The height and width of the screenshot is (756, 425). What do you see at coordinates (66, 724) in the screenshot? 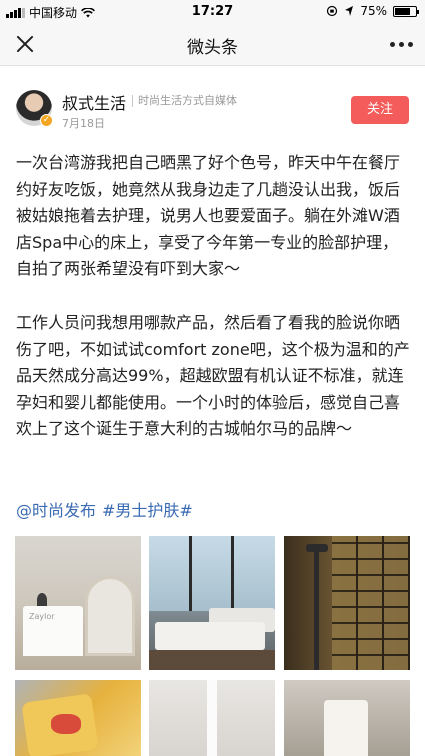
I see `pillow-logo` at bounding box center [66, 724].